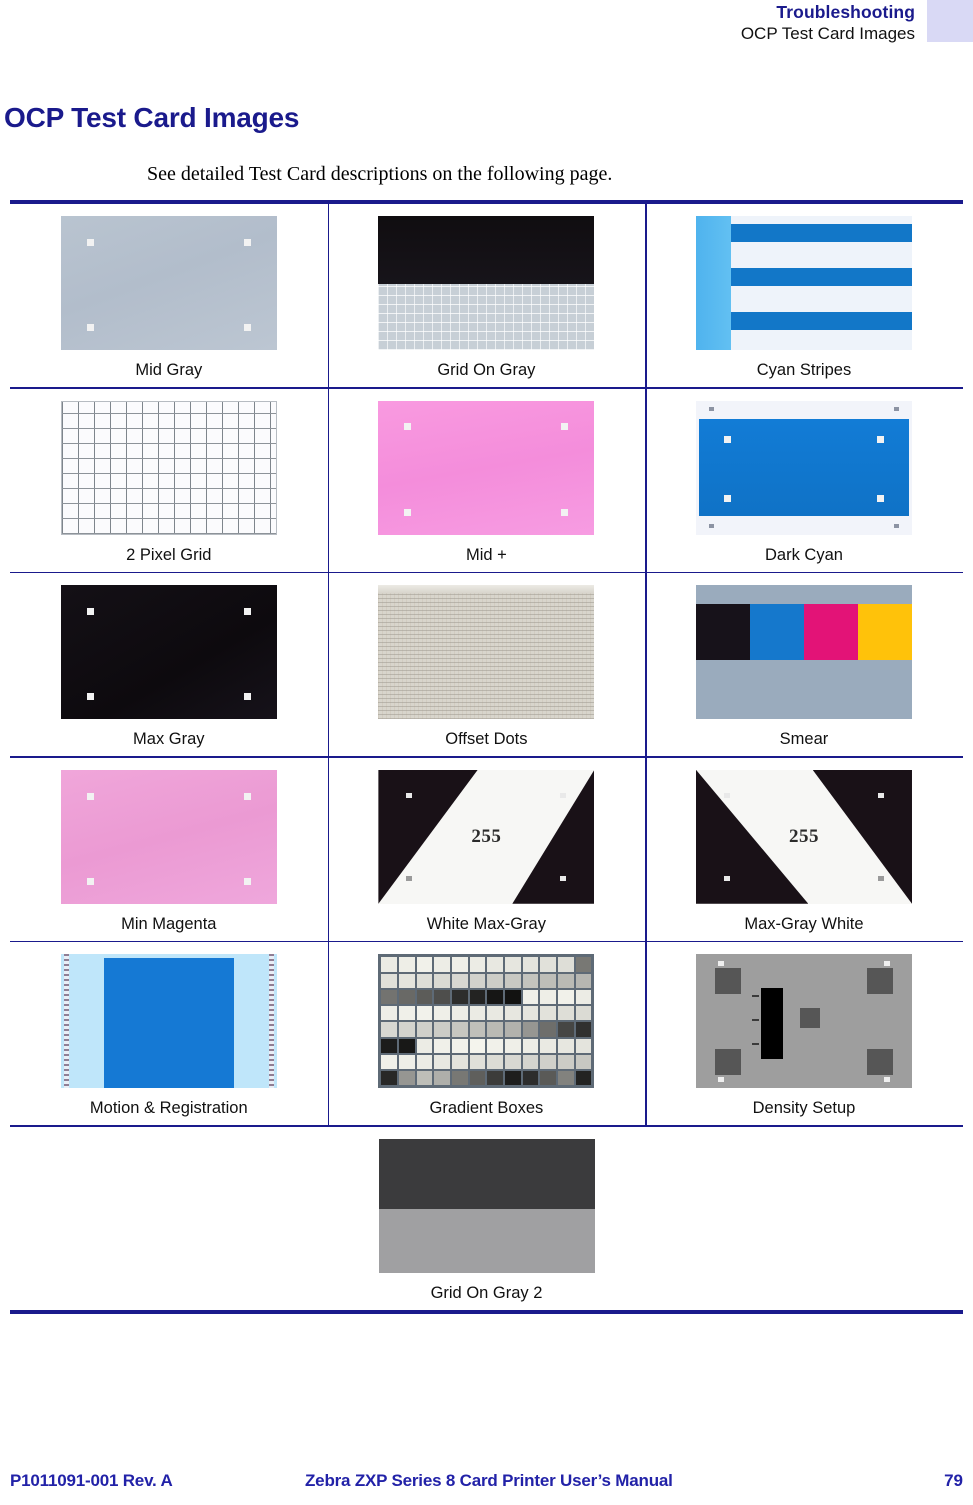 The height and width of the screenshot is (1505, 973). I want to click on card-image-cyan-stripes, so click(803, 283).